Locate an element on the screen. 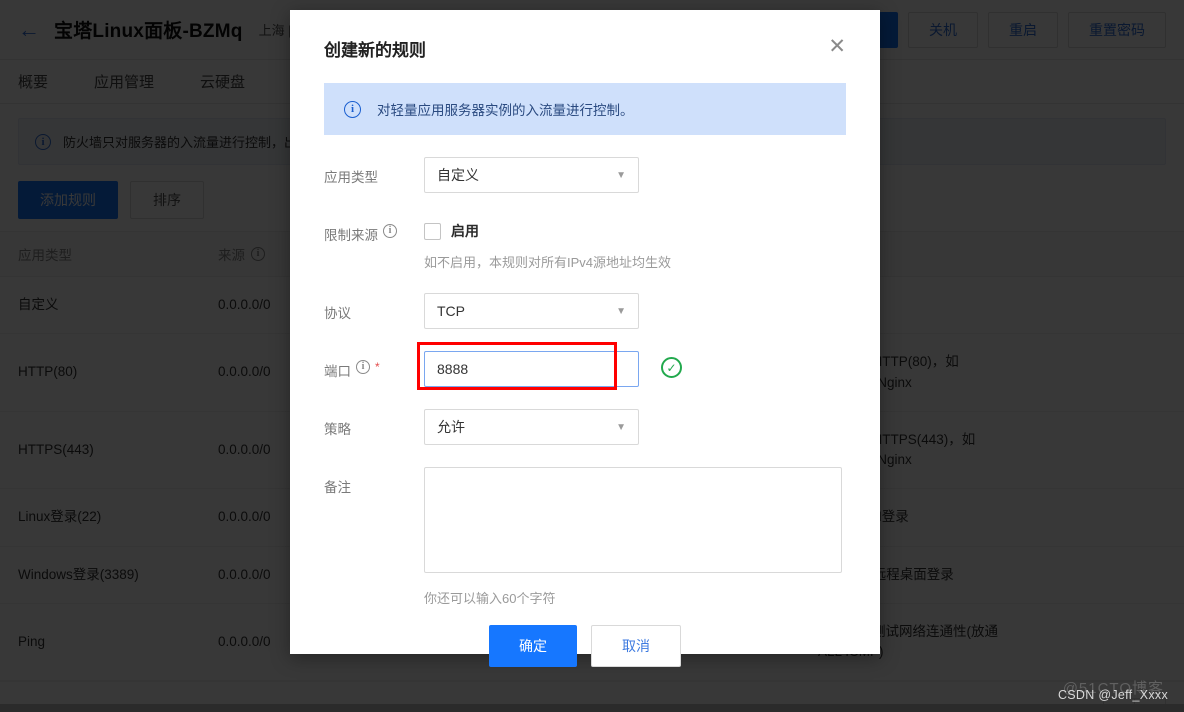 Image resolution: width=1184 pixels, height=712 pixels. control-policy: 允许 ▼ is located at coordinates (635, 427).